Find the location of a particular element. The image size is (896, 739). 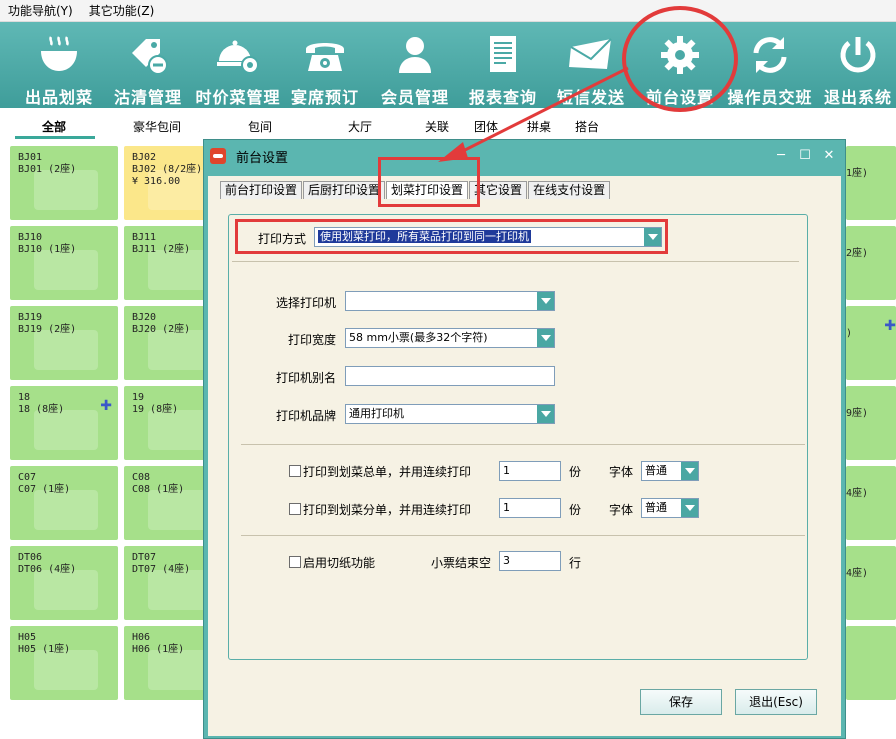

table-code: 18 is located at coordinates (24, 397).